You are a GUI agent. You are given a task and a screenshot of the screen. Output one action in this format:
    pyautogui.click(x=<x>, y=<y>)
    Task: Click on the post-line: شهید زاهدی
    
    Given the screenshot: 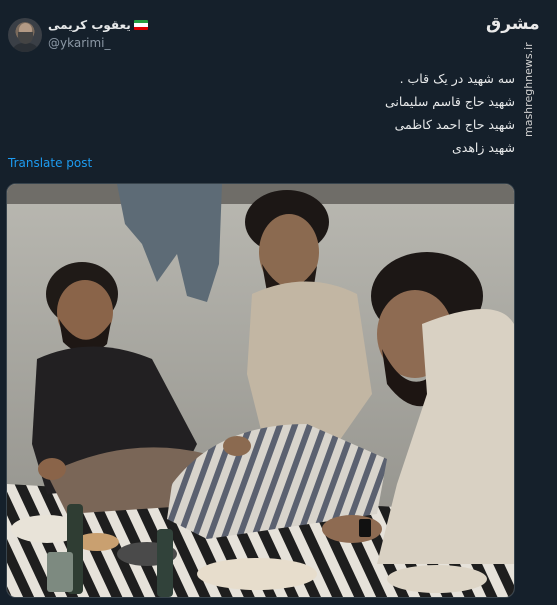 What is the action you would take?
    pyautogui.click(x=483, y=147)
    